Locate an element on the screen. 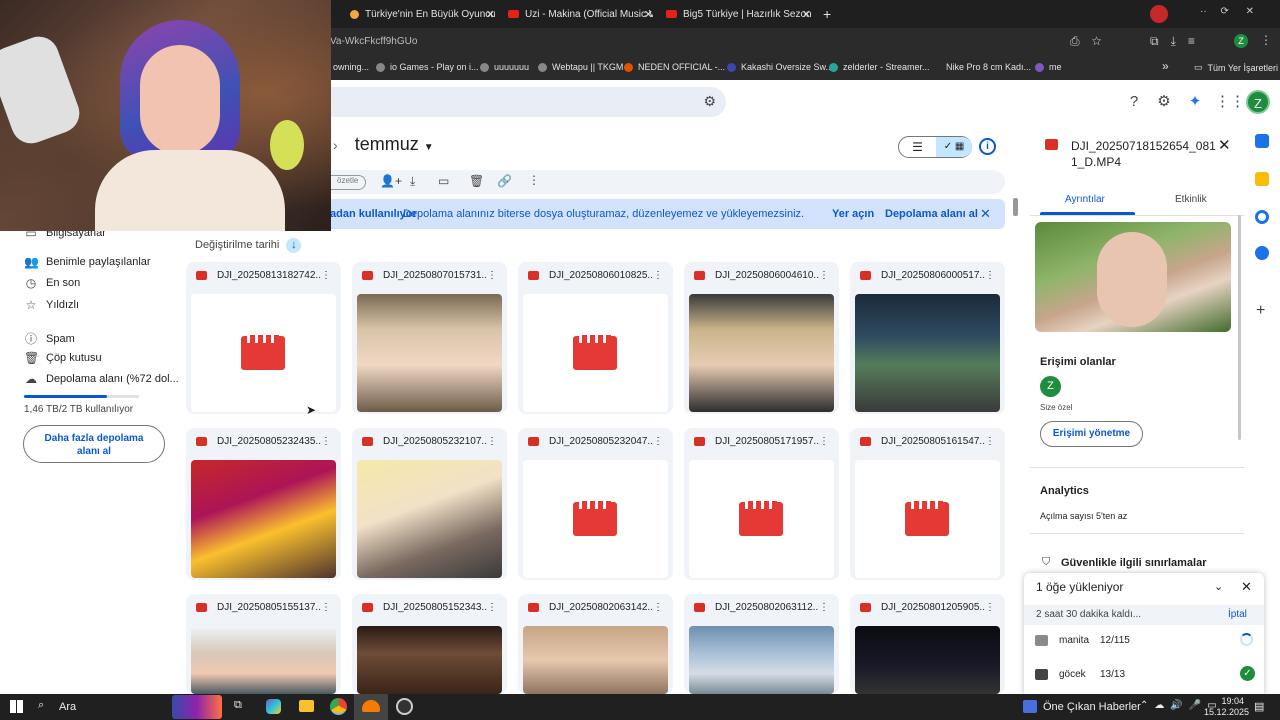 The height and width of the screenshot is (720, 1280). all-bookmarks: ▭ Tüm Yer İşaretleri is located at coordinates (1236, 67).